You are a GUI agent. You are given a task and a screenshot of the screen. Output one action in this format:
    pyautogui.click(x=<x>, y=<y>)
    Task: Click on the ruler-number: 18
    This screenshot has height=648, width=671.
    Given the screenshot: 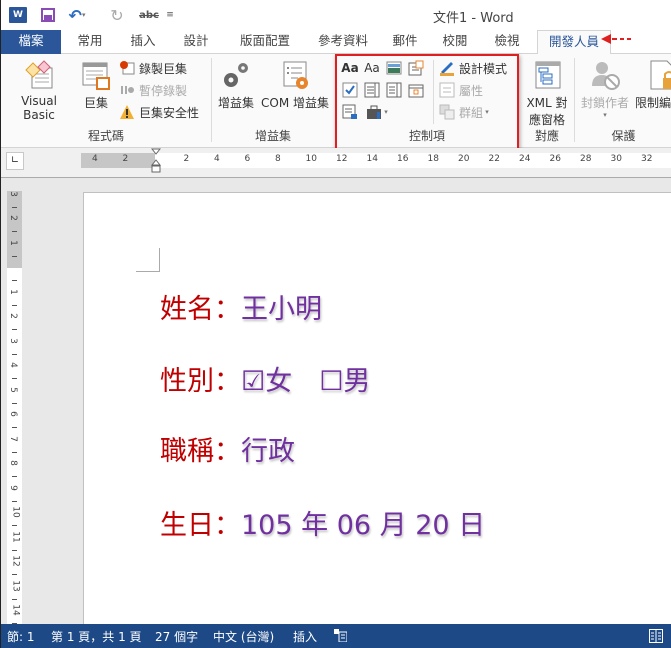 What is the action you would take?
    pyautogui.click(x=433, y=159)
    